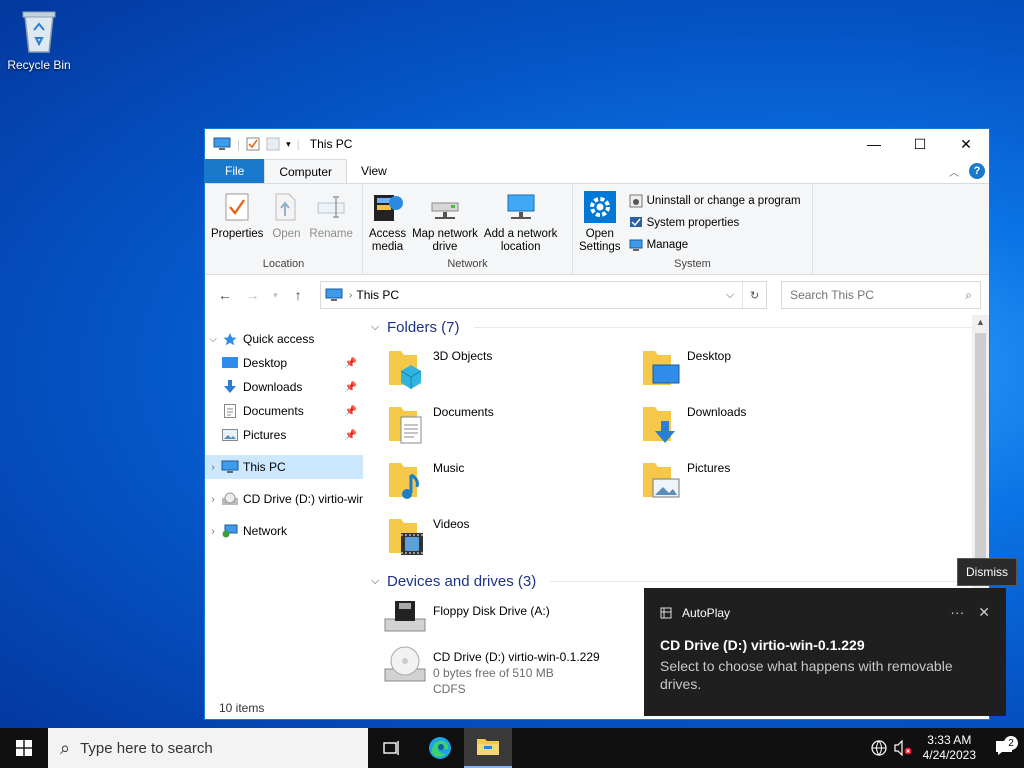 The width and height of the screenshot is (1024, 768). Describe the element at coordinates (253, 144) in the screenshot. I see `properties-qa-icon` at that location.